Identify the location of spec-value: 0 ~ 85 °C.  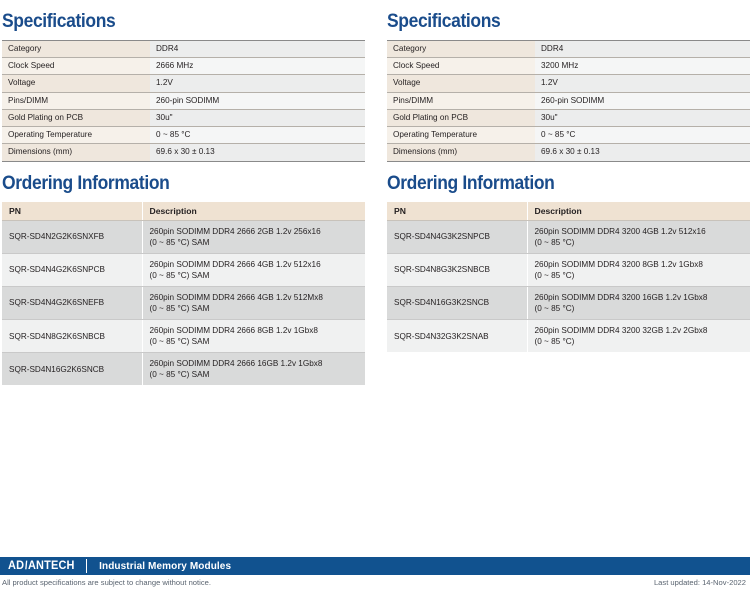
(257, 135).